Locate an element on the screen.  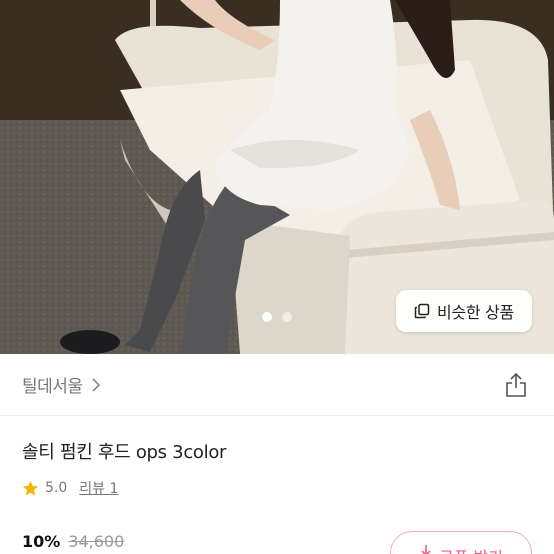
star-icon is located at coordinates (30, 488).